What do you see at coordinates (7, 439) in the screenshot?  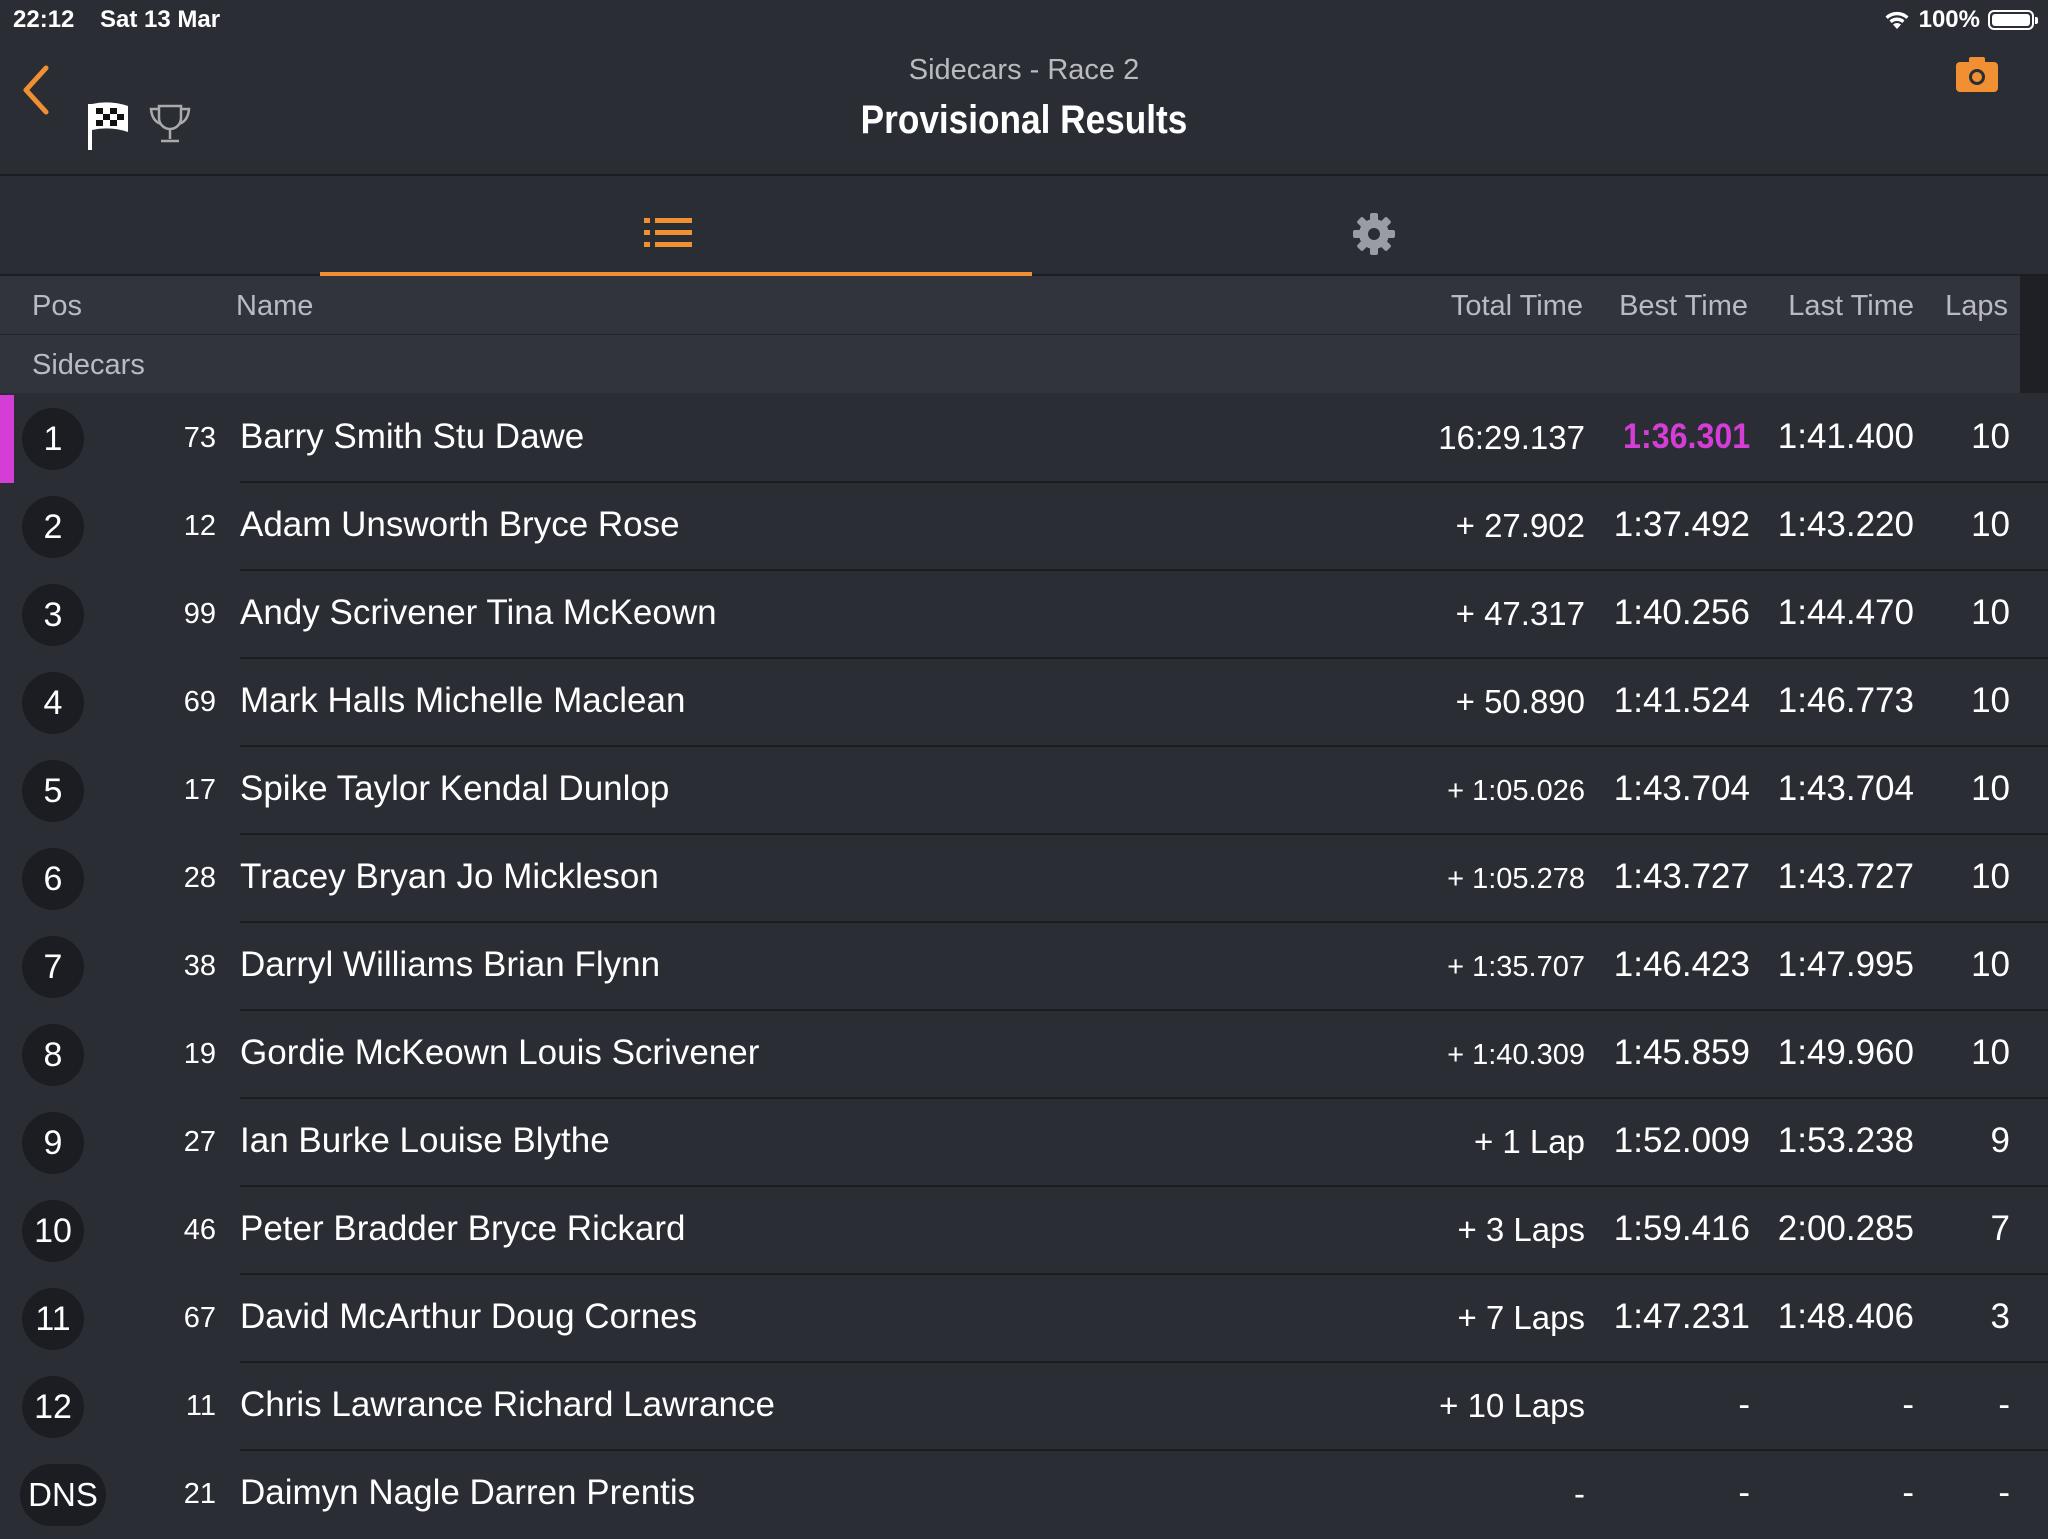 I see `leader-accent-bar` at bounding box center [7, 439].